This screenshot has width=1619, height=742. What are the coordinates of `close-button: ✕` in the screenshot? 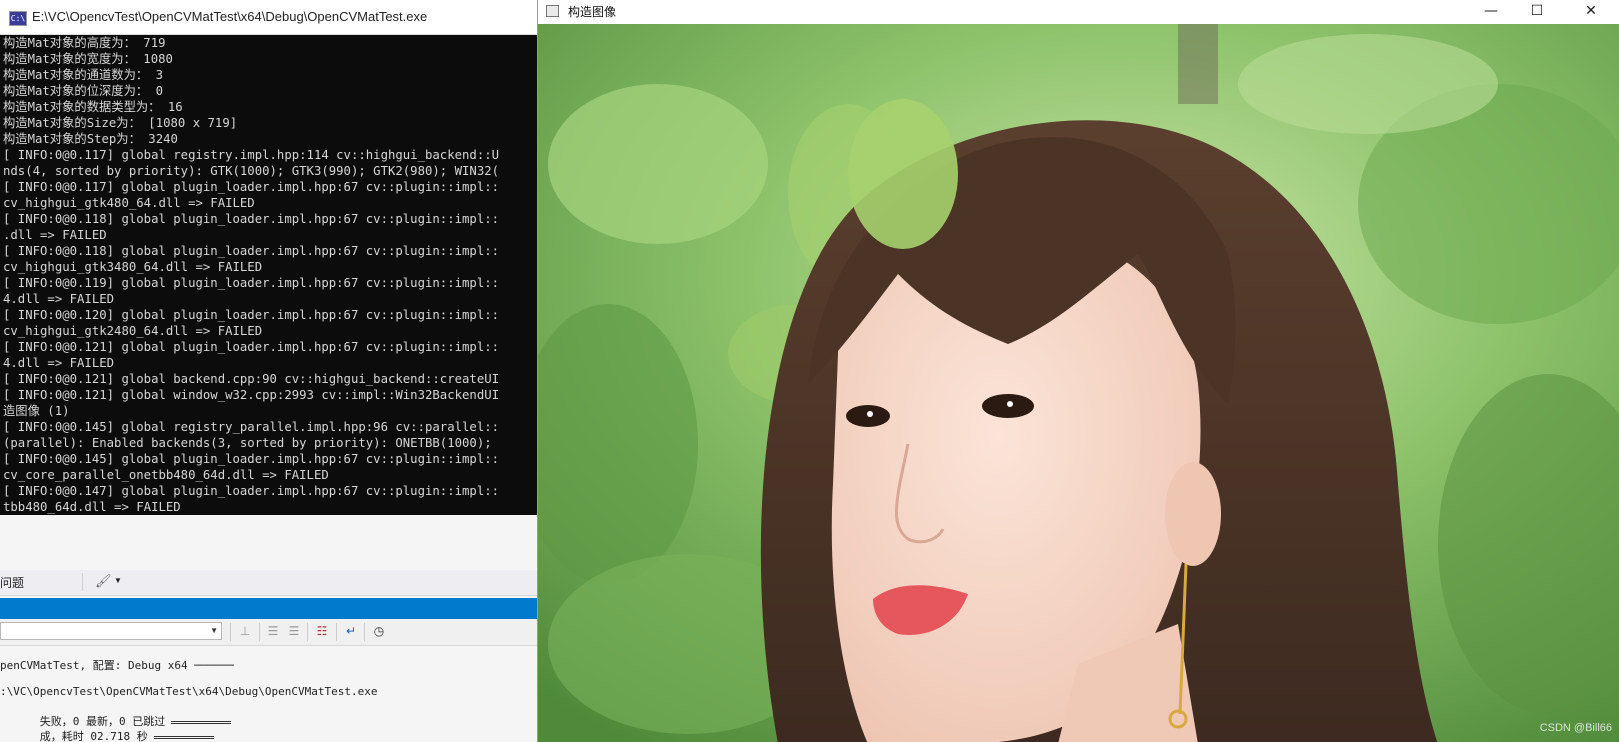 It's located at (1591, 12).